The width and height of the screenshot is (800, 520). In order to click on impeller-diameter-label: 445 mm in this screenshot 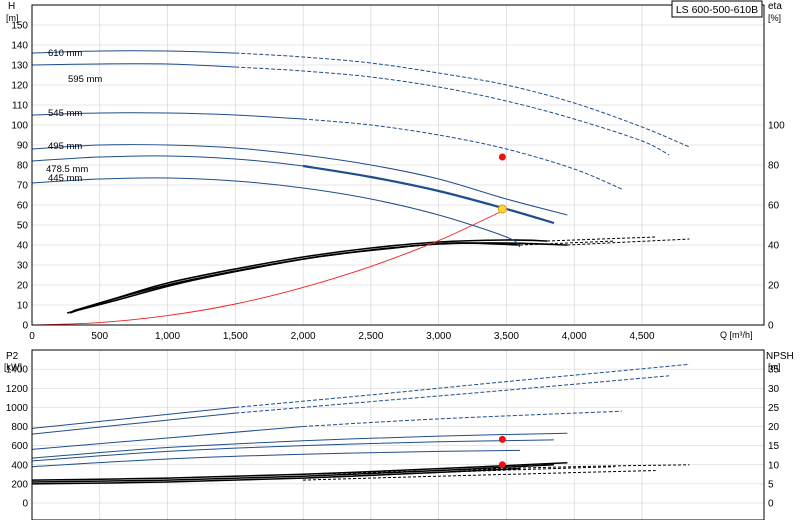, I will do `click(65, 178)`.